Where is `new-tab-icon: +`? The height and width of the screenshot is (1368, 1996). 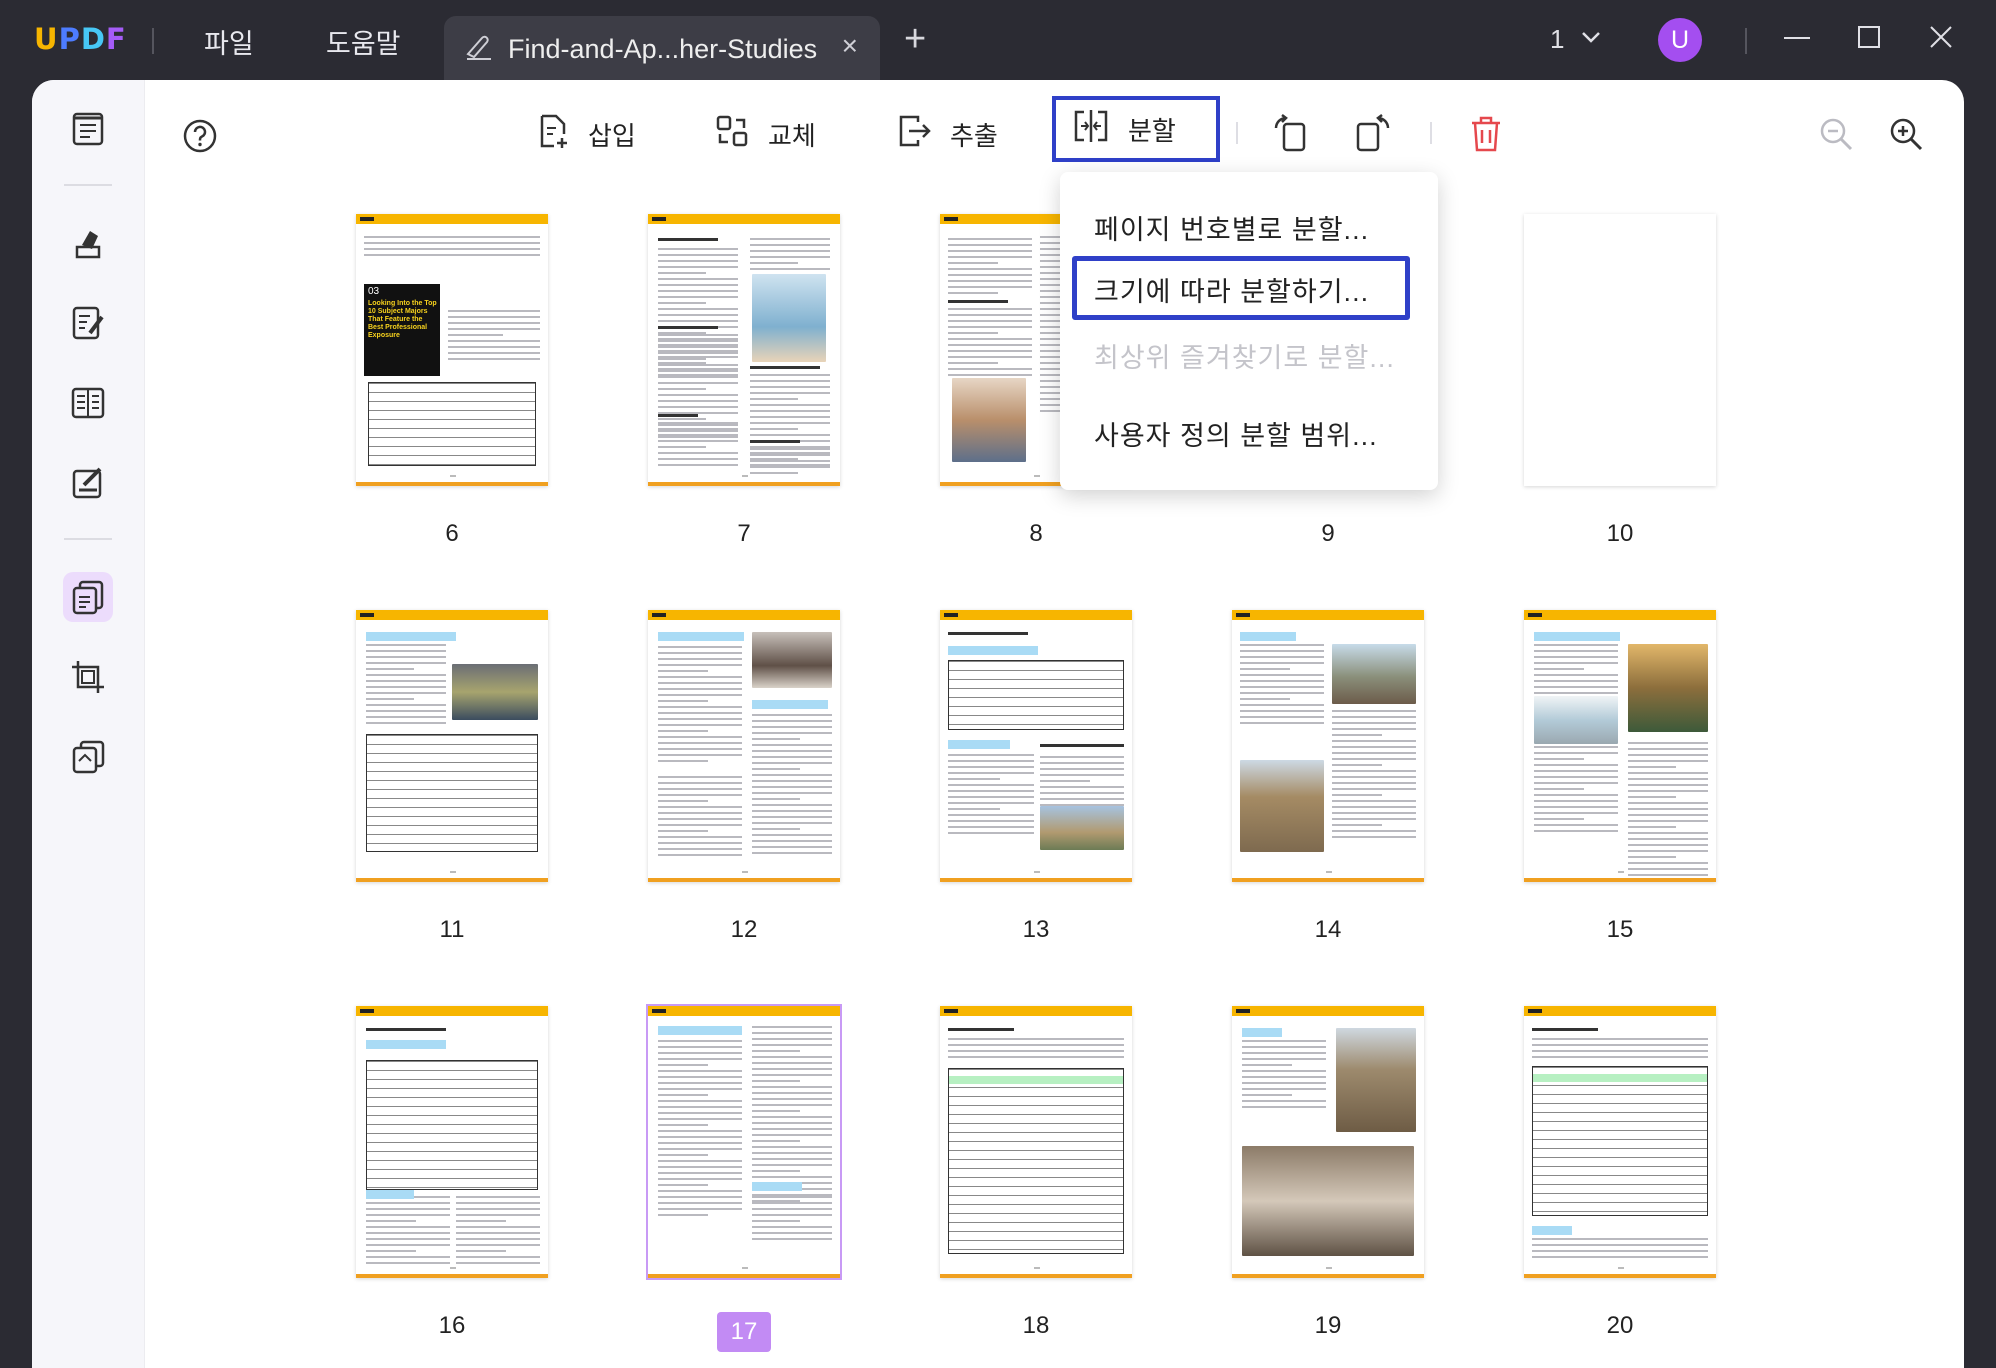 new-tab-icon: + is located at coordinates (915, 39).